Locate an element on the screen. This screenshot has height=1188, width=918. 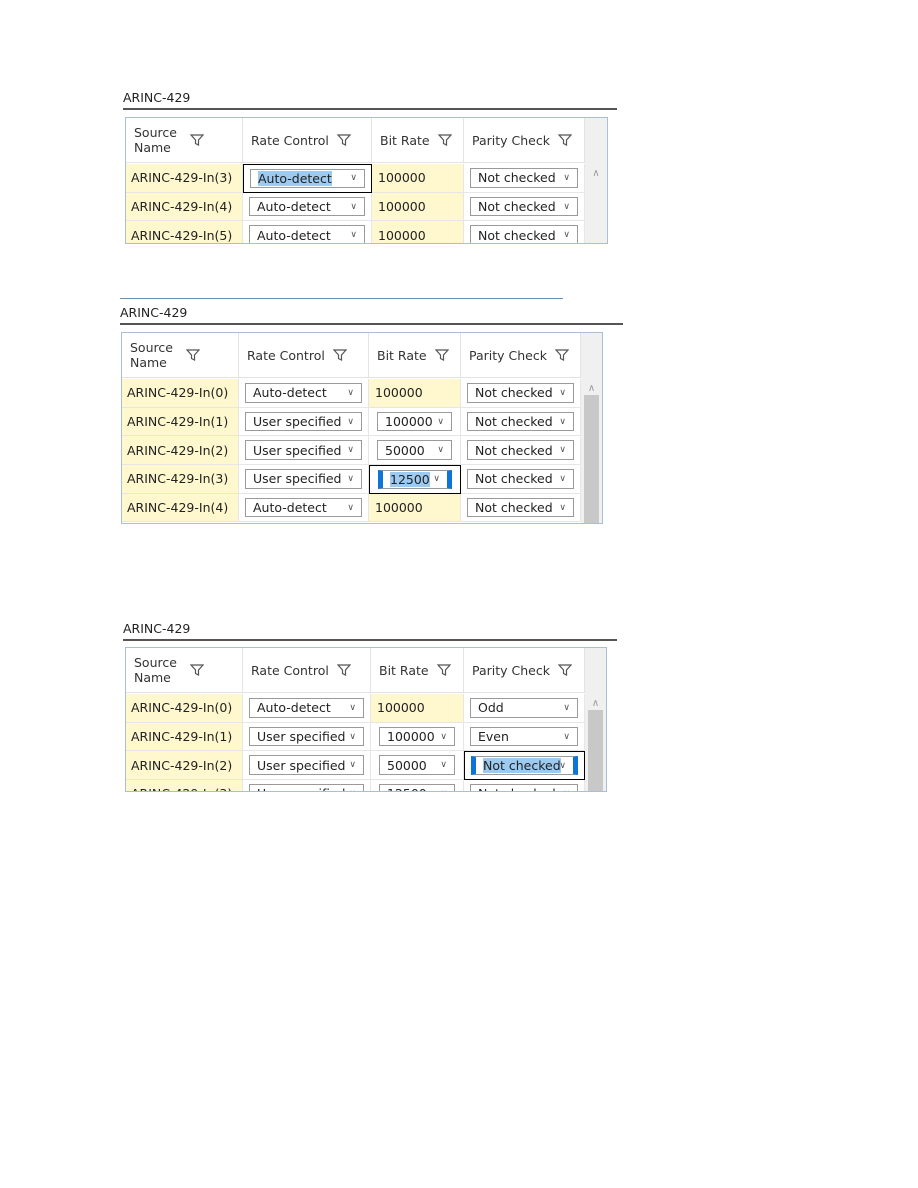
cell-value: 100000 is located at coordinates (399, 508).